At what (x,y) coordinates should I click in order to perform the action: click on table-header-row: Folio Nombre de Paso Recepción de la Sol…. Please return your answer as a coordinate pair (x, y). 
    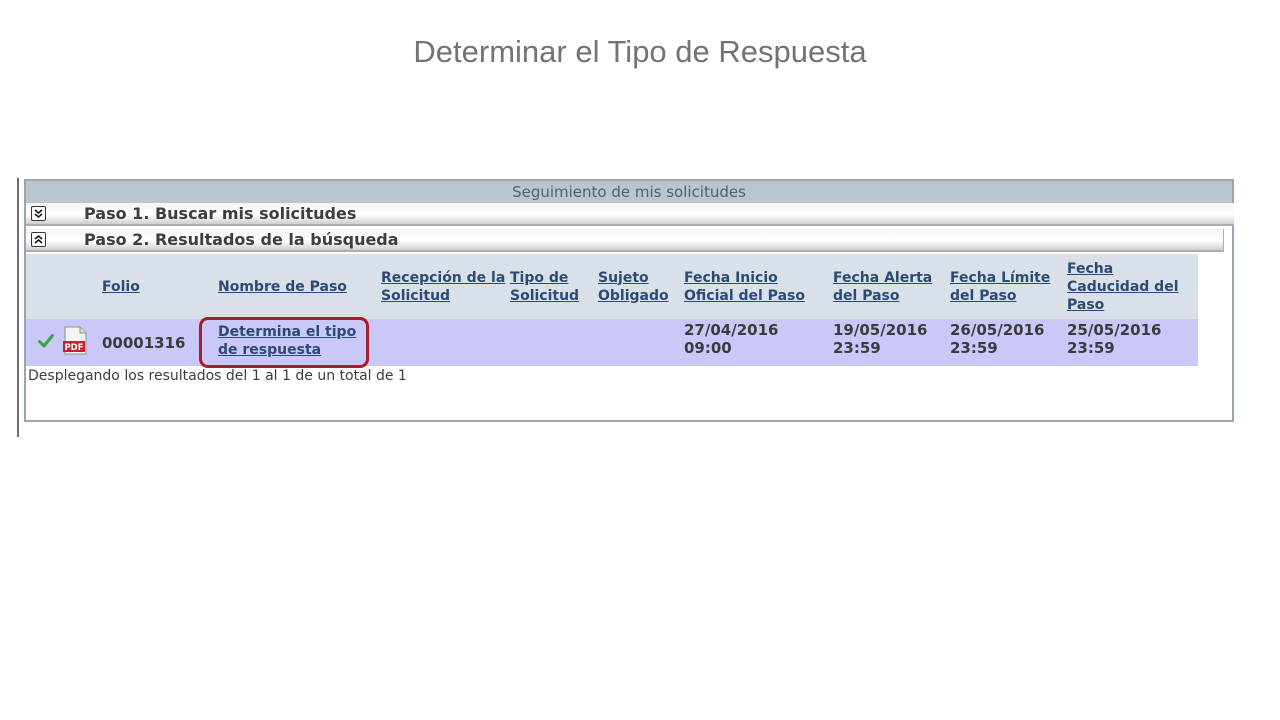
    Looking at the image, I should click on (612, 286).